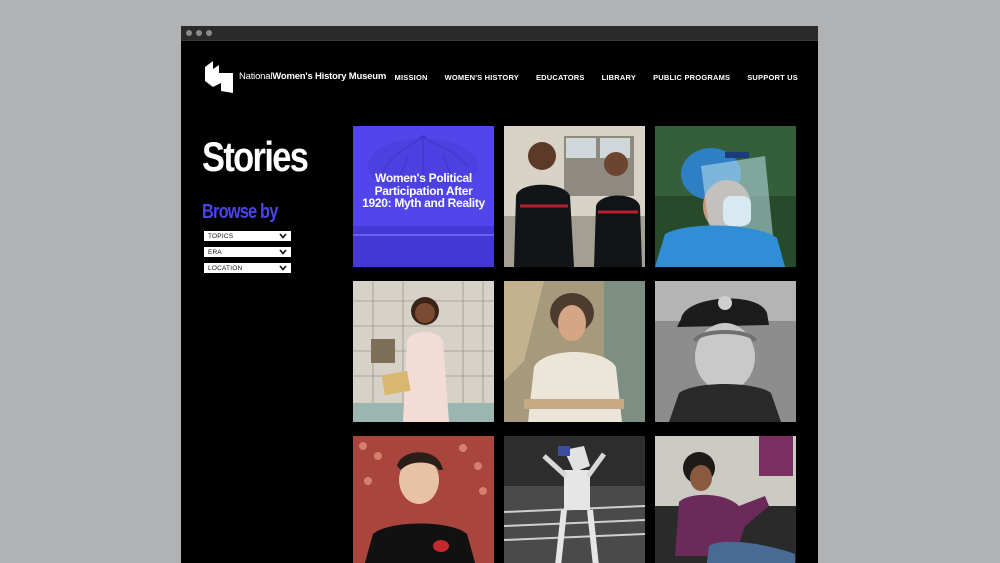 The width and height of the screenshot is (1000, 563). Describe the element at coordinates (691, 77) in the screenshot. I see `nav-public-programs: PUBLIC PROGRAMS` at that location.